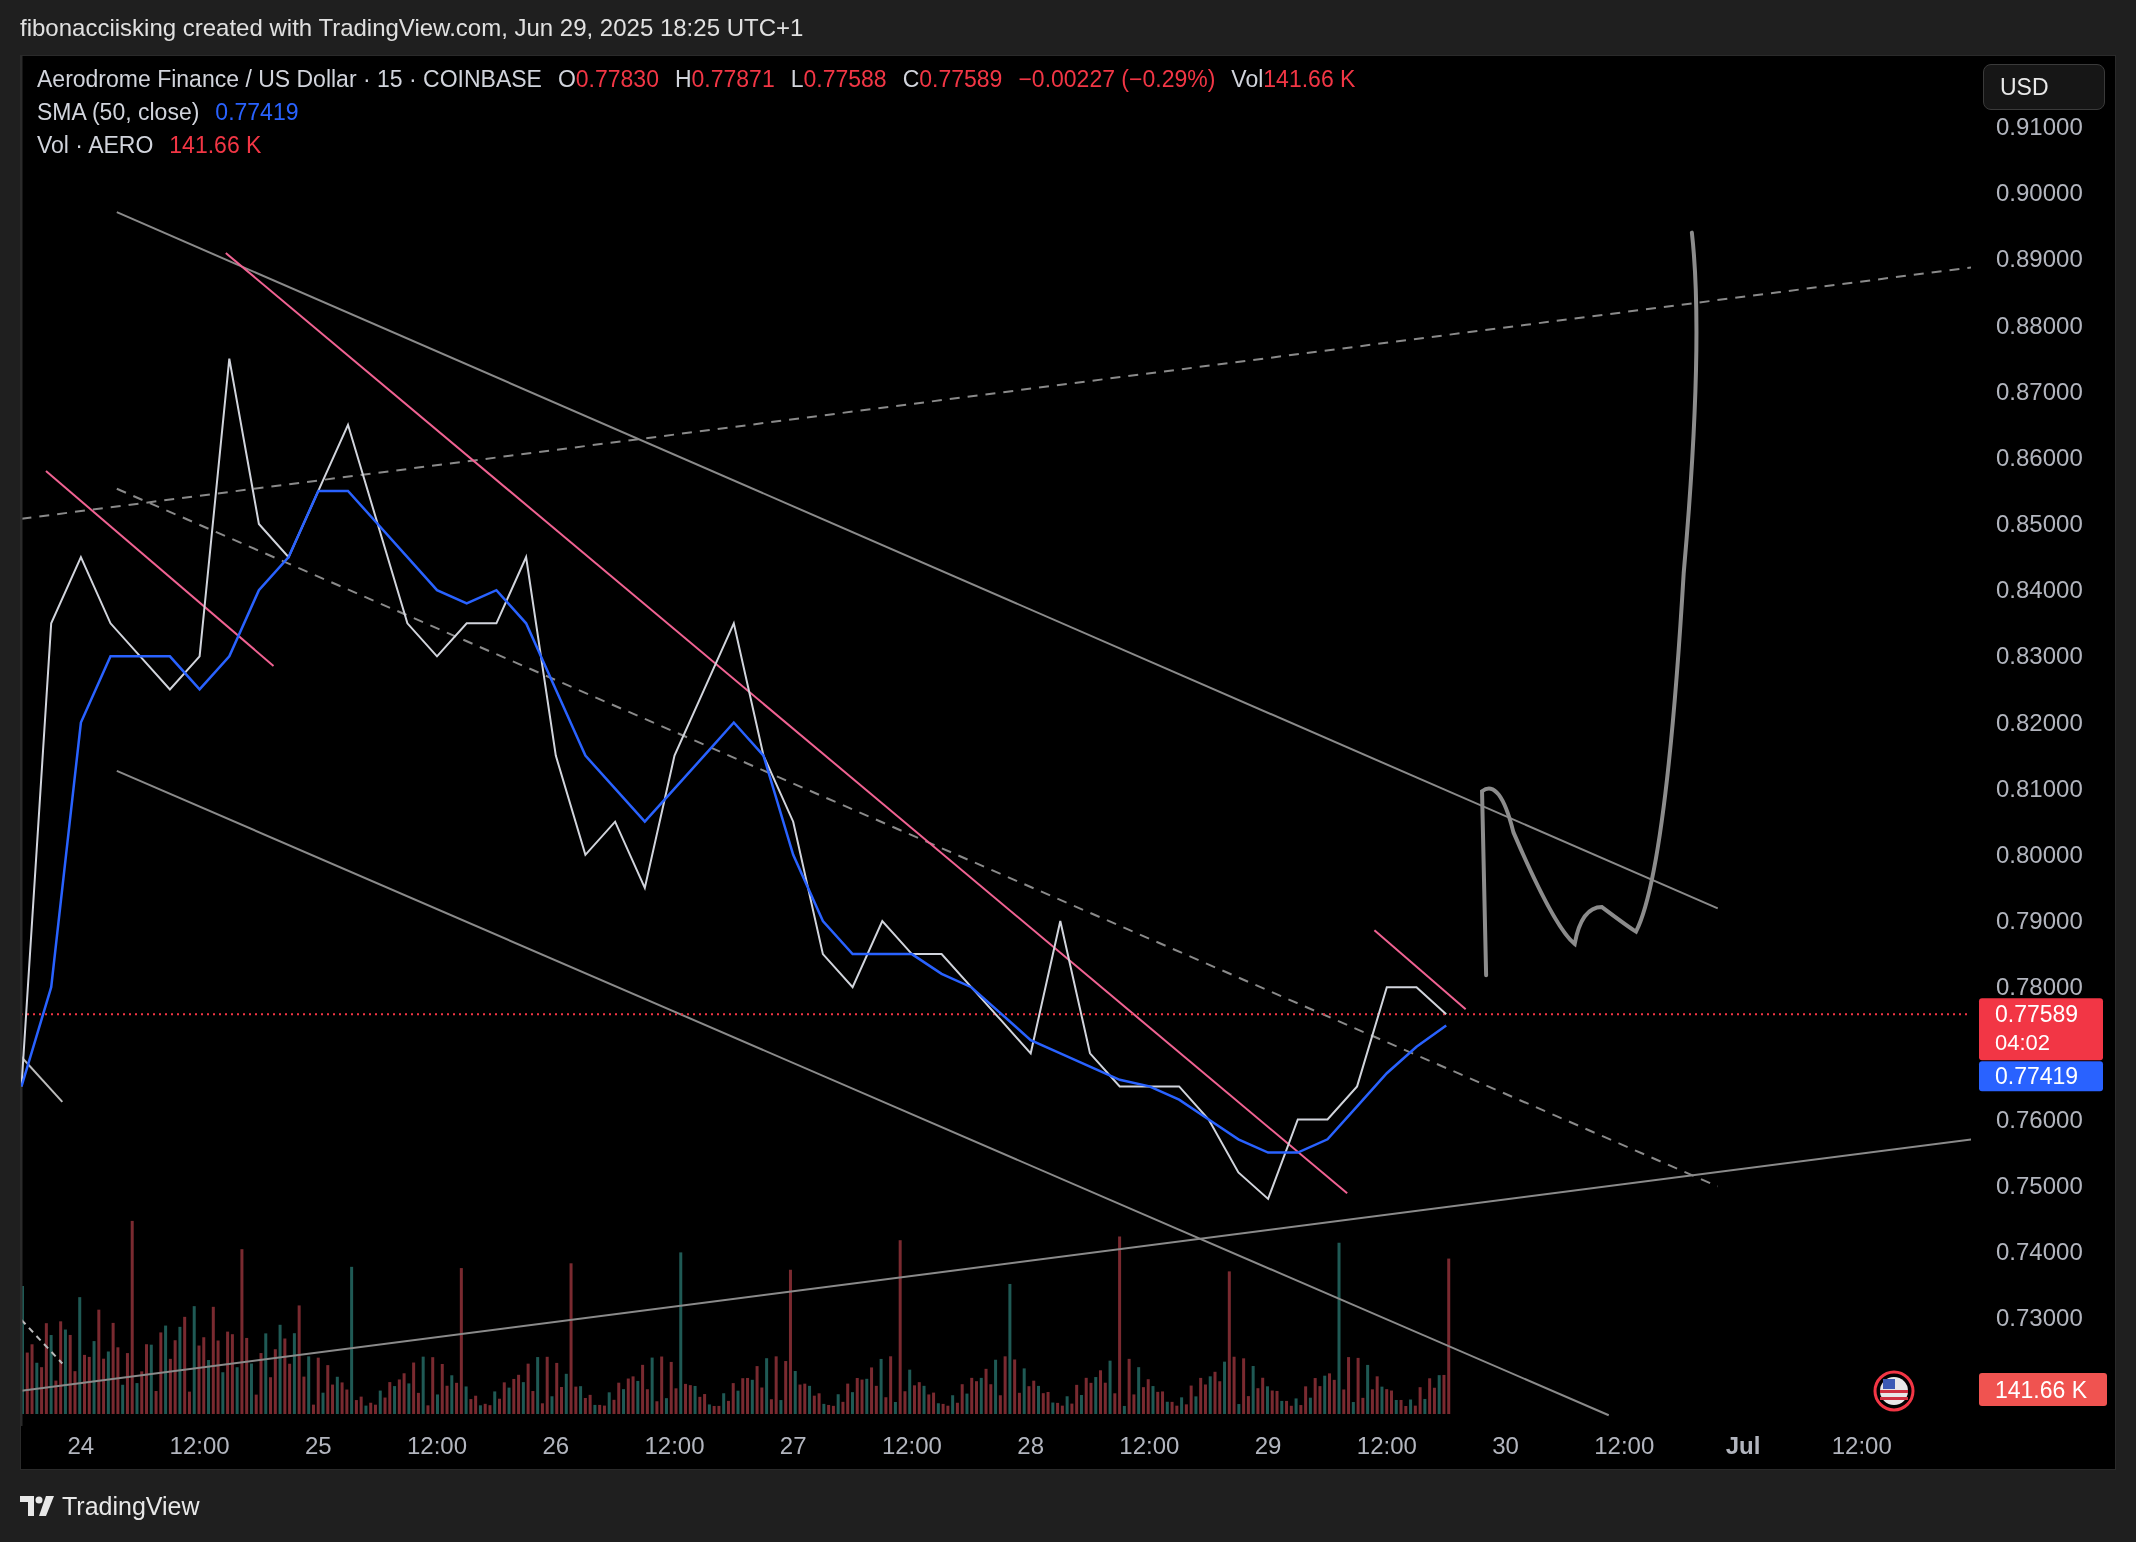  I want to click on price-tick: 0.87000, so click(2039, 391).